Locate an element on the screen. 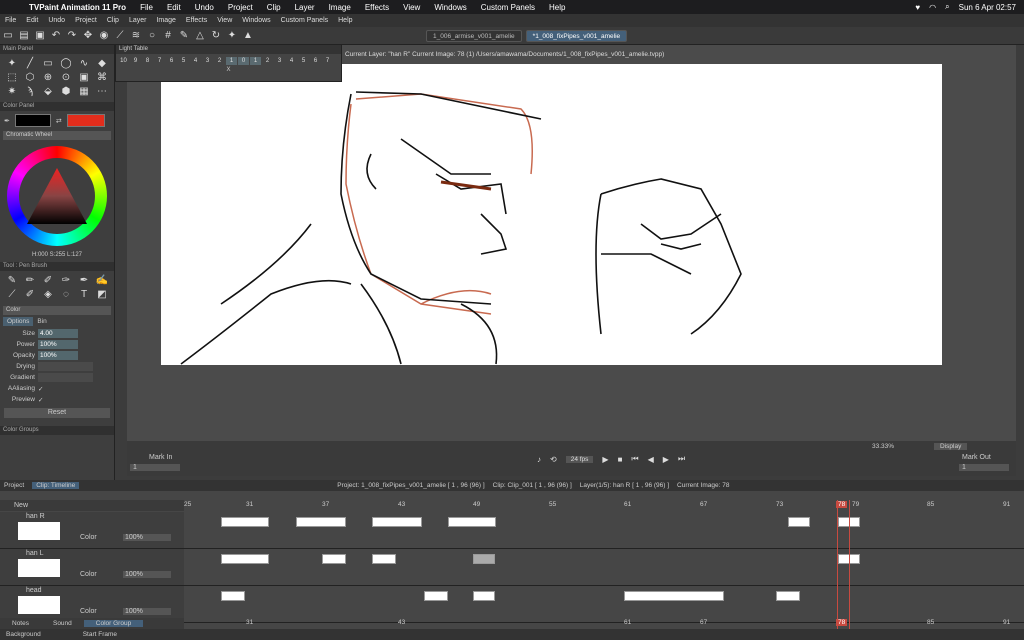  line-tool-icon: ╱ is located at coordinates (30, 64).